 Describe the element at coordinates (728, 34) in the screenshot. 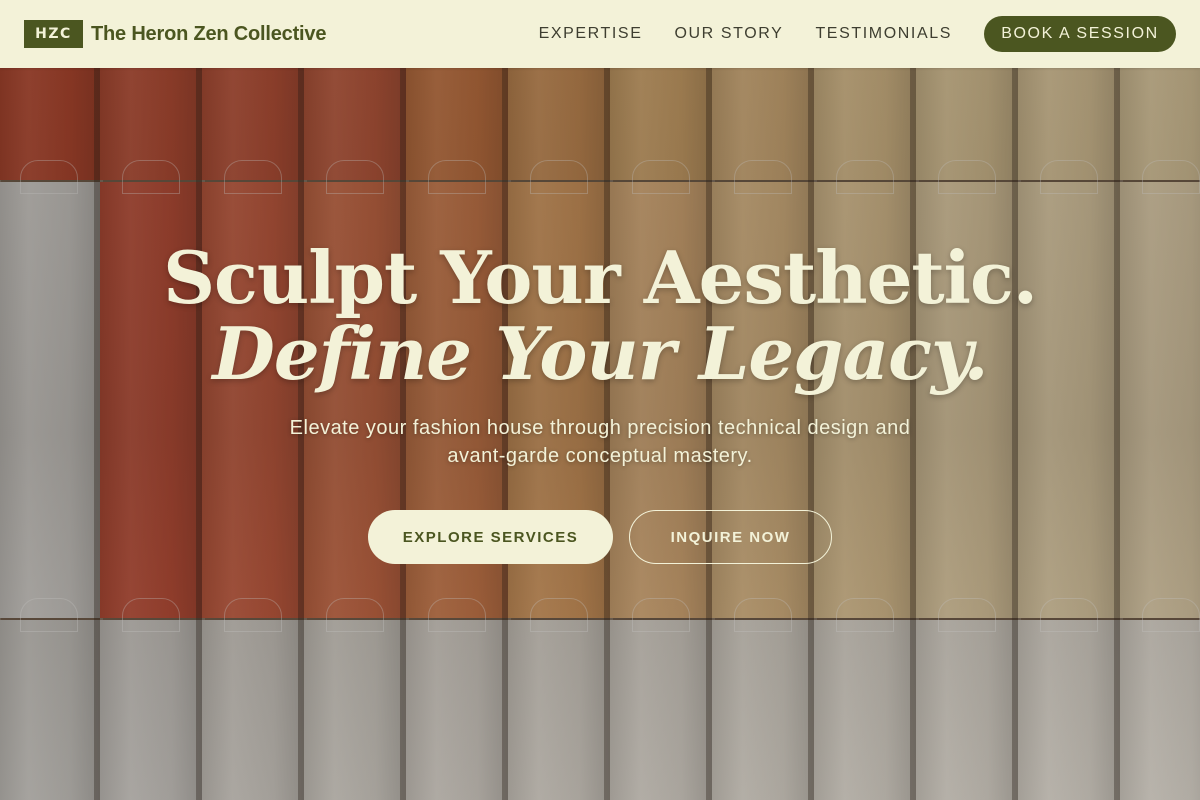

I see `nav-link-our-story: OUR STORY` at that location.